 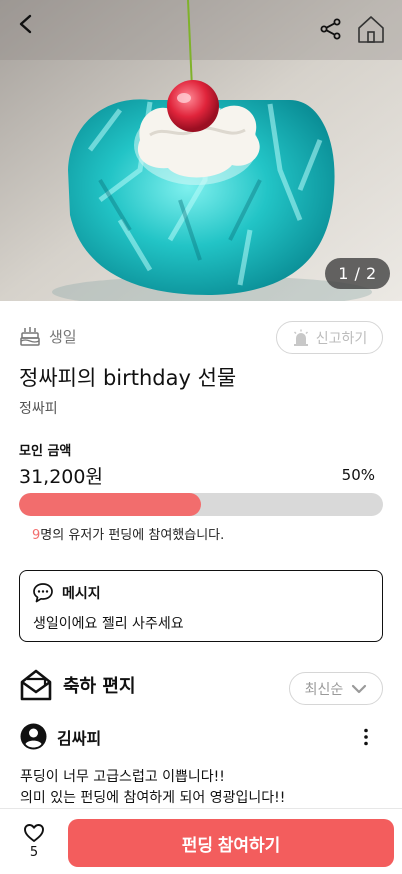 I want to click on home-icon, so click(x=371, y=29).